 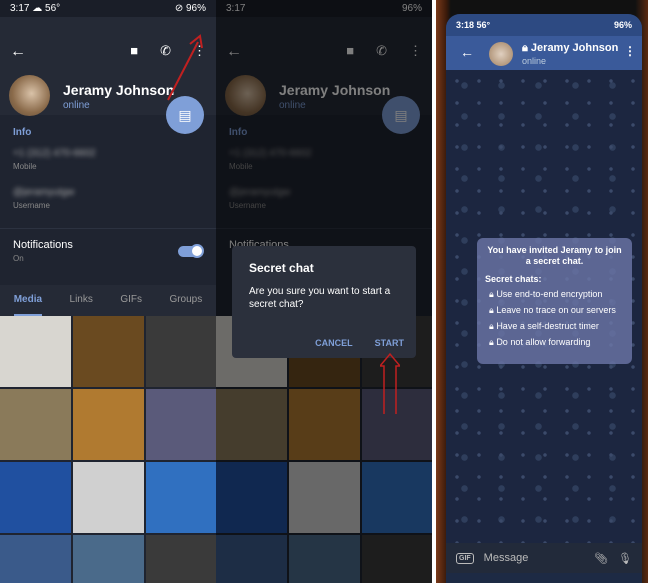 What do you see at coordinates (544, 25) in the screenshot?
I see `status-bar: 3:18 56° 96%` at bounding box center [544, 25].